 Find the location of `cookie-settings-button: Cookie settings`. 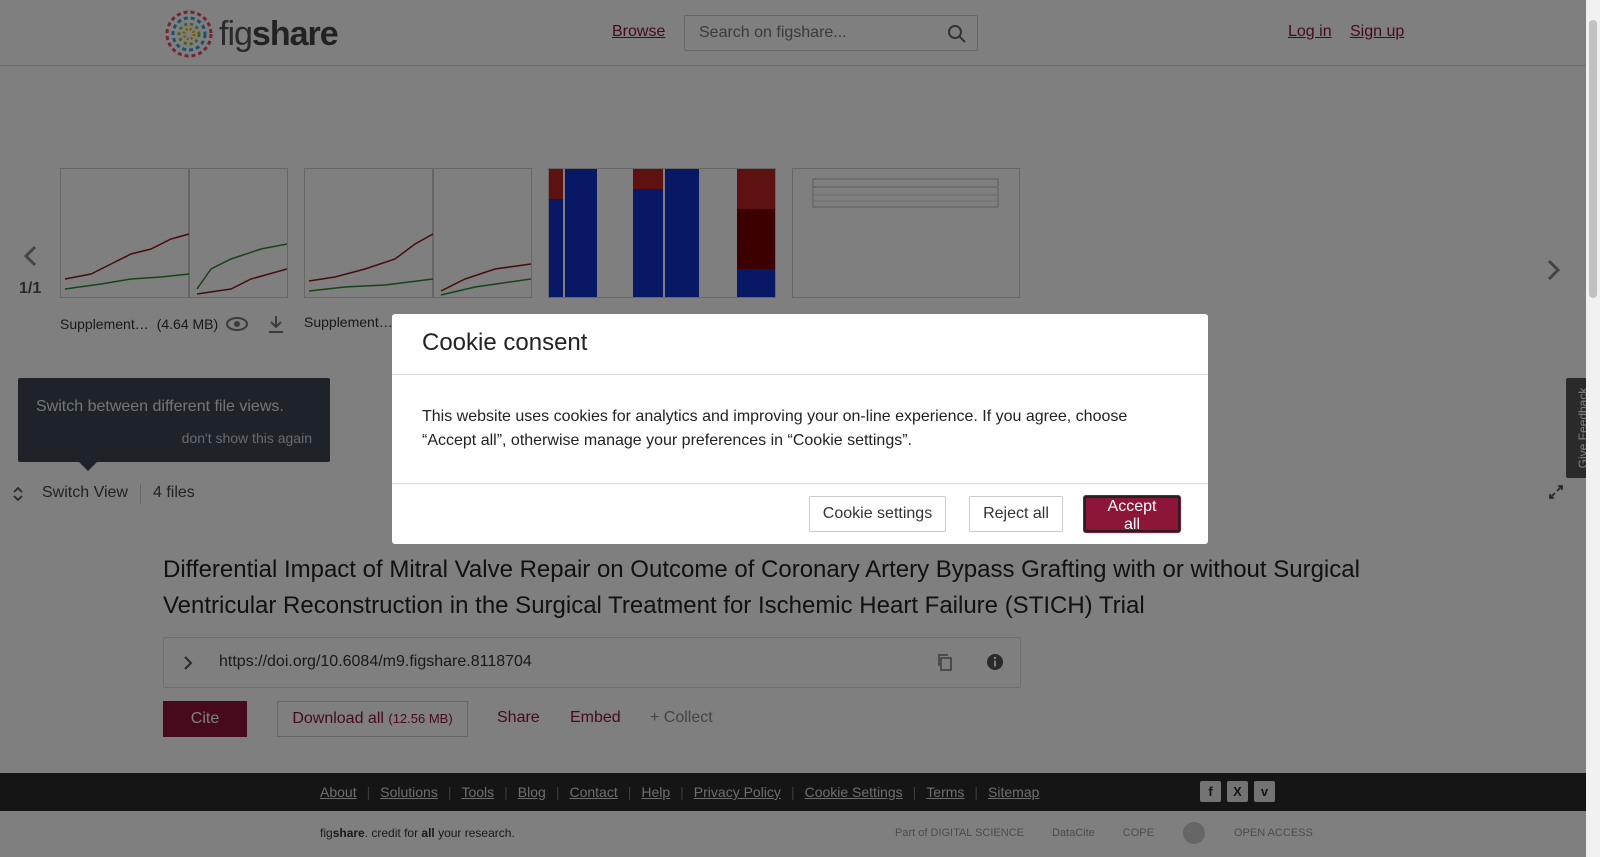

cookie-settings-button: Cookie settings is located at coordinates (877, 514).